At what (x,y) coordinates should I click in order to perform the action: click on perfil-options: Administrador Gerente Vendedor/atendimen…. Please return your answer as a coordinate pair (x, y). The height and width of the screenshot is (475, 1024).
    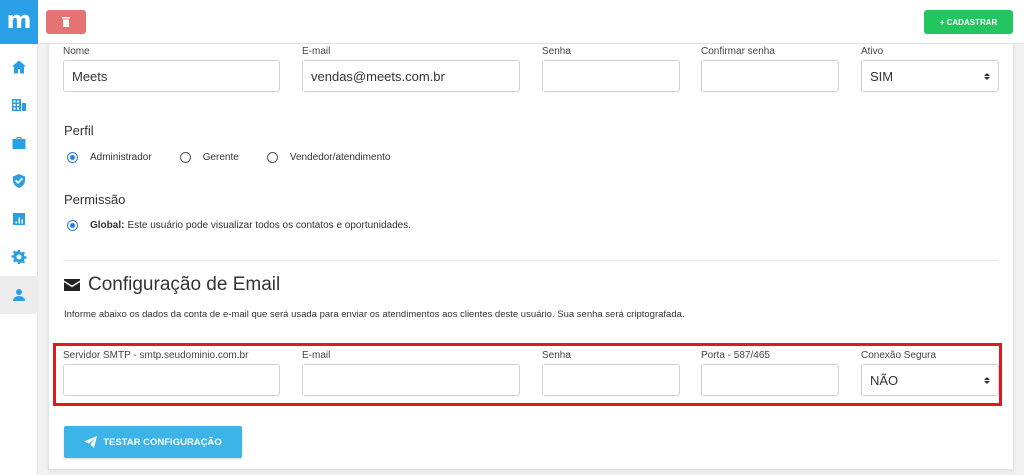
    Looking at the image, I should click on (242, 157).